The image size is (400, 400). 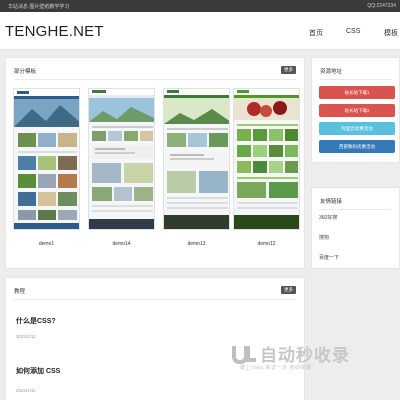 I want to click on top-bar-qq: QQ:2247234, so click(x=381, y=6).